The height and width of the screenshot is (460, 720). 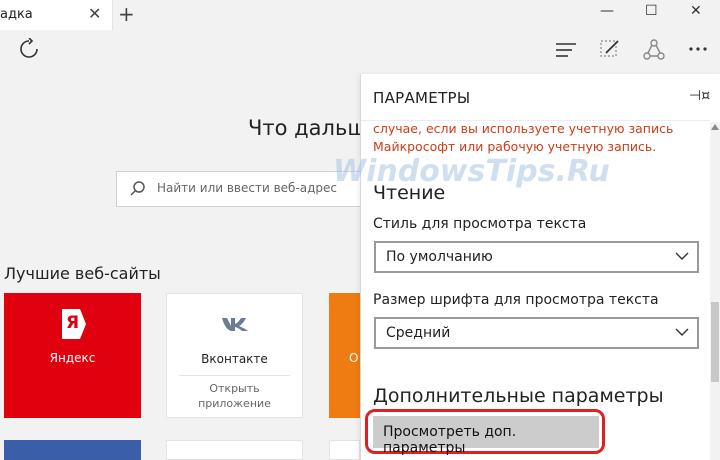 I want to click on account-warning-line2: Майкрософт или рабочую учетную запись., so click(x=515, y=146).